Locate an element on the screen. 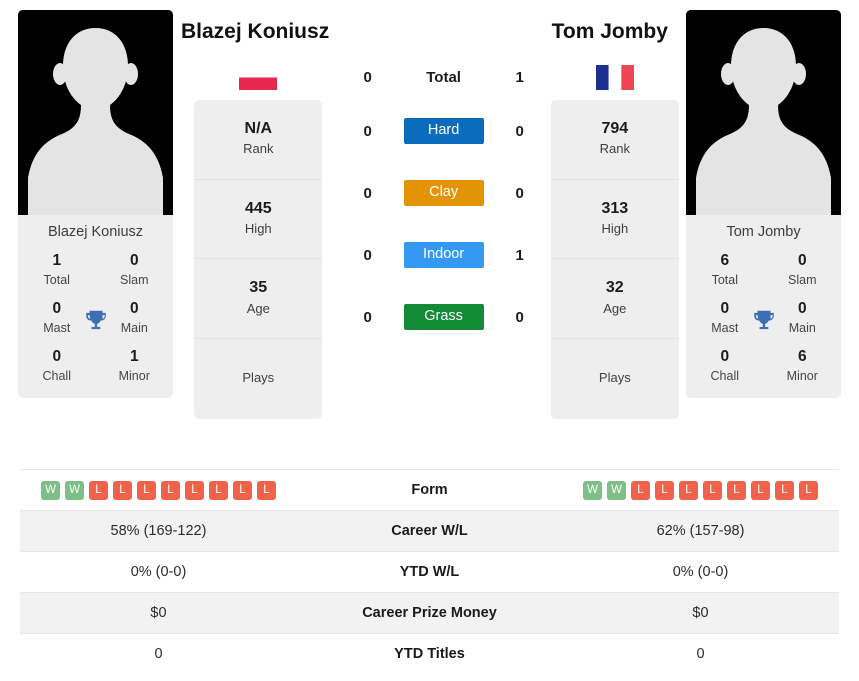 This screenshot has width=859, height=681. right-photo-caption: Tom Jomby is located at coordinates (763, 232).